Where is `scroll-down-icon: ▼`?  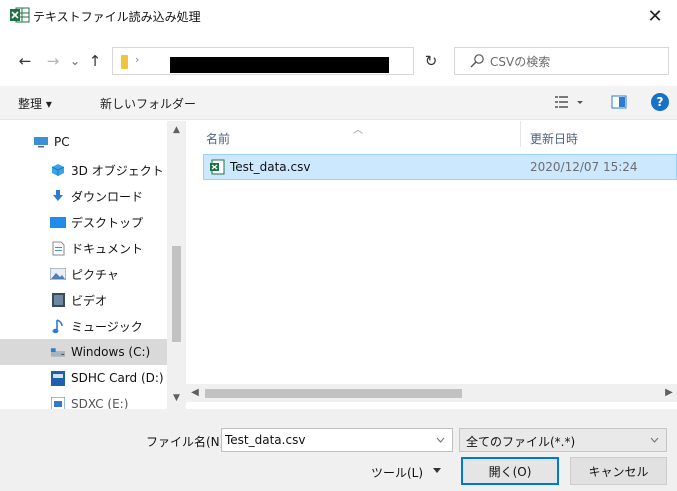 scroll-down-icon: ▼ is located at coordinates (176, 398).